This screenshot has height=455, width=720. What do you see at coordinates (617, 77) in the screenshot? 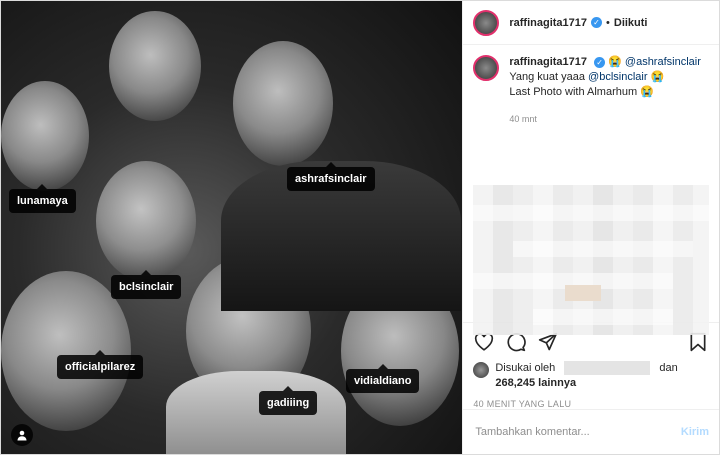
I see `mention-link: @bclsinclair` at bounding box center [617, 77].